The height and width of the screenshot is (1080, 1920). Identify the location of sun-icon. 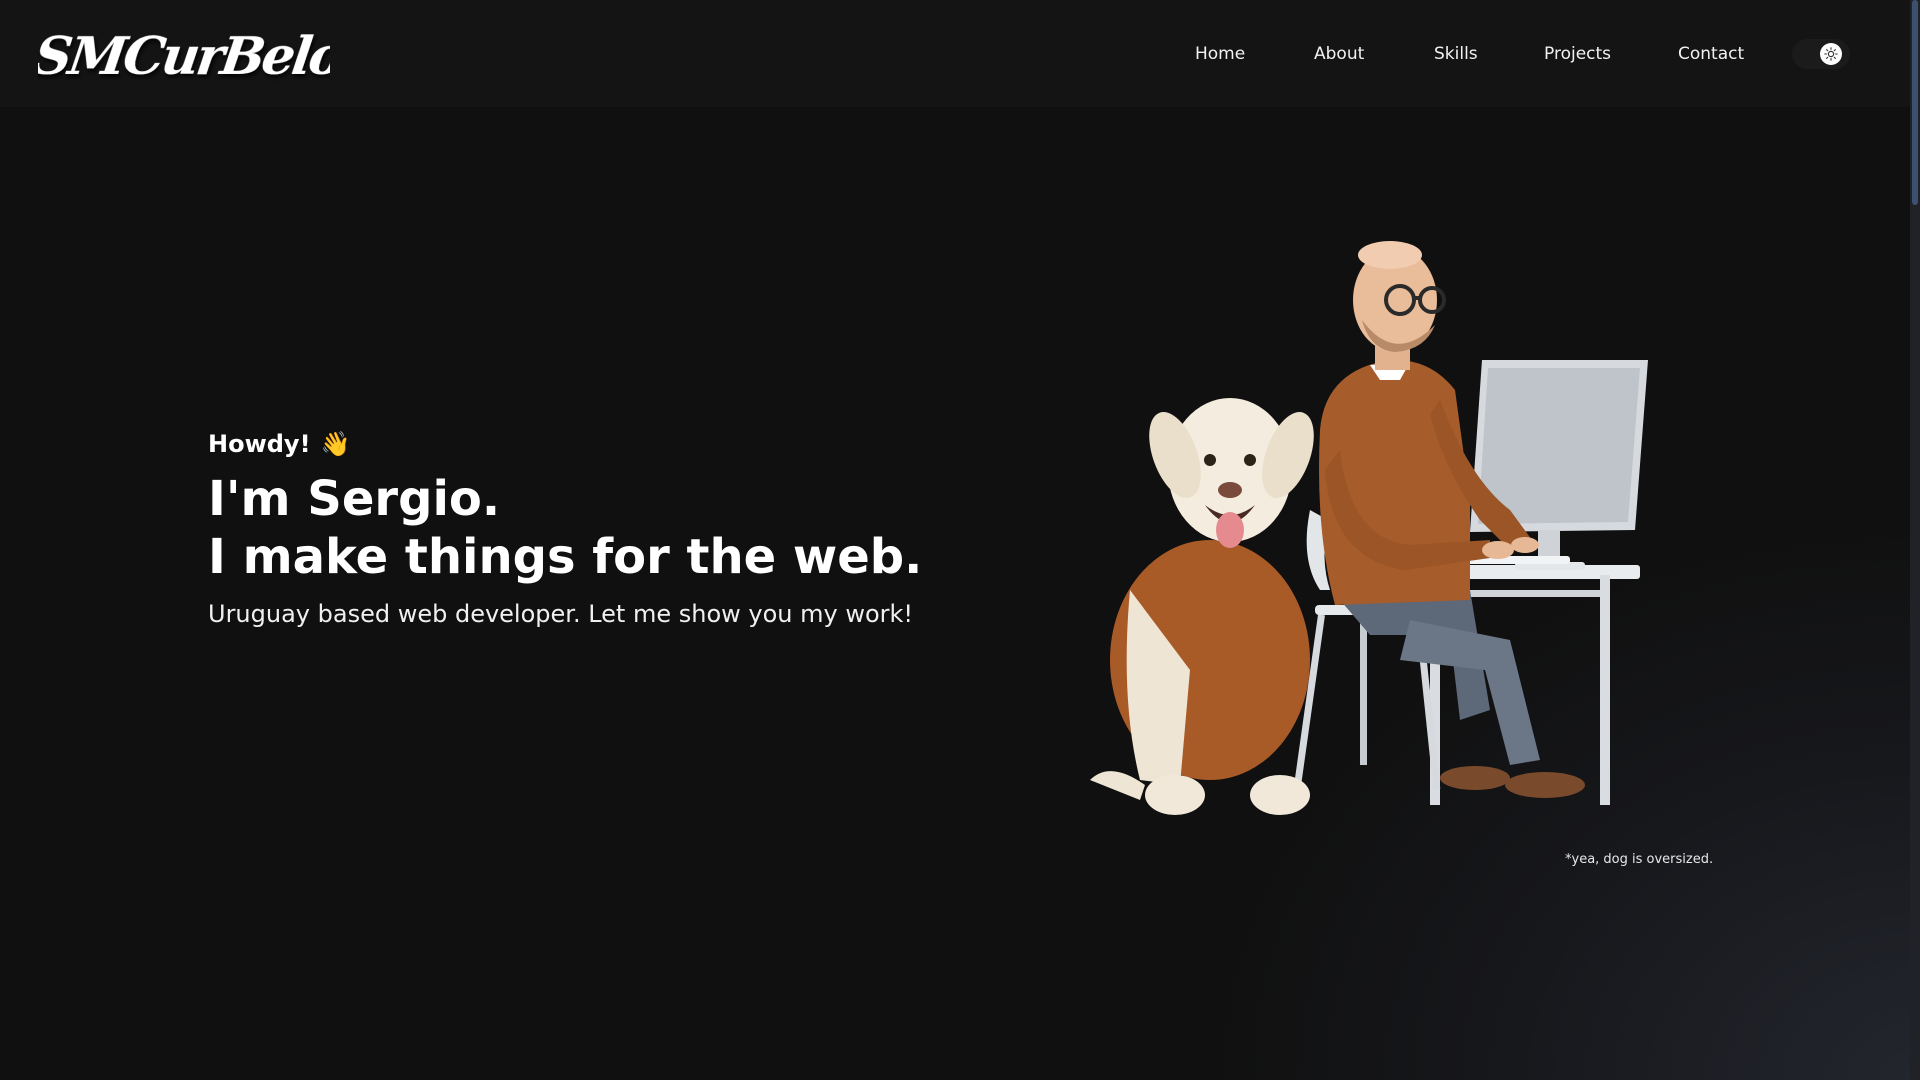
(1831, 54).